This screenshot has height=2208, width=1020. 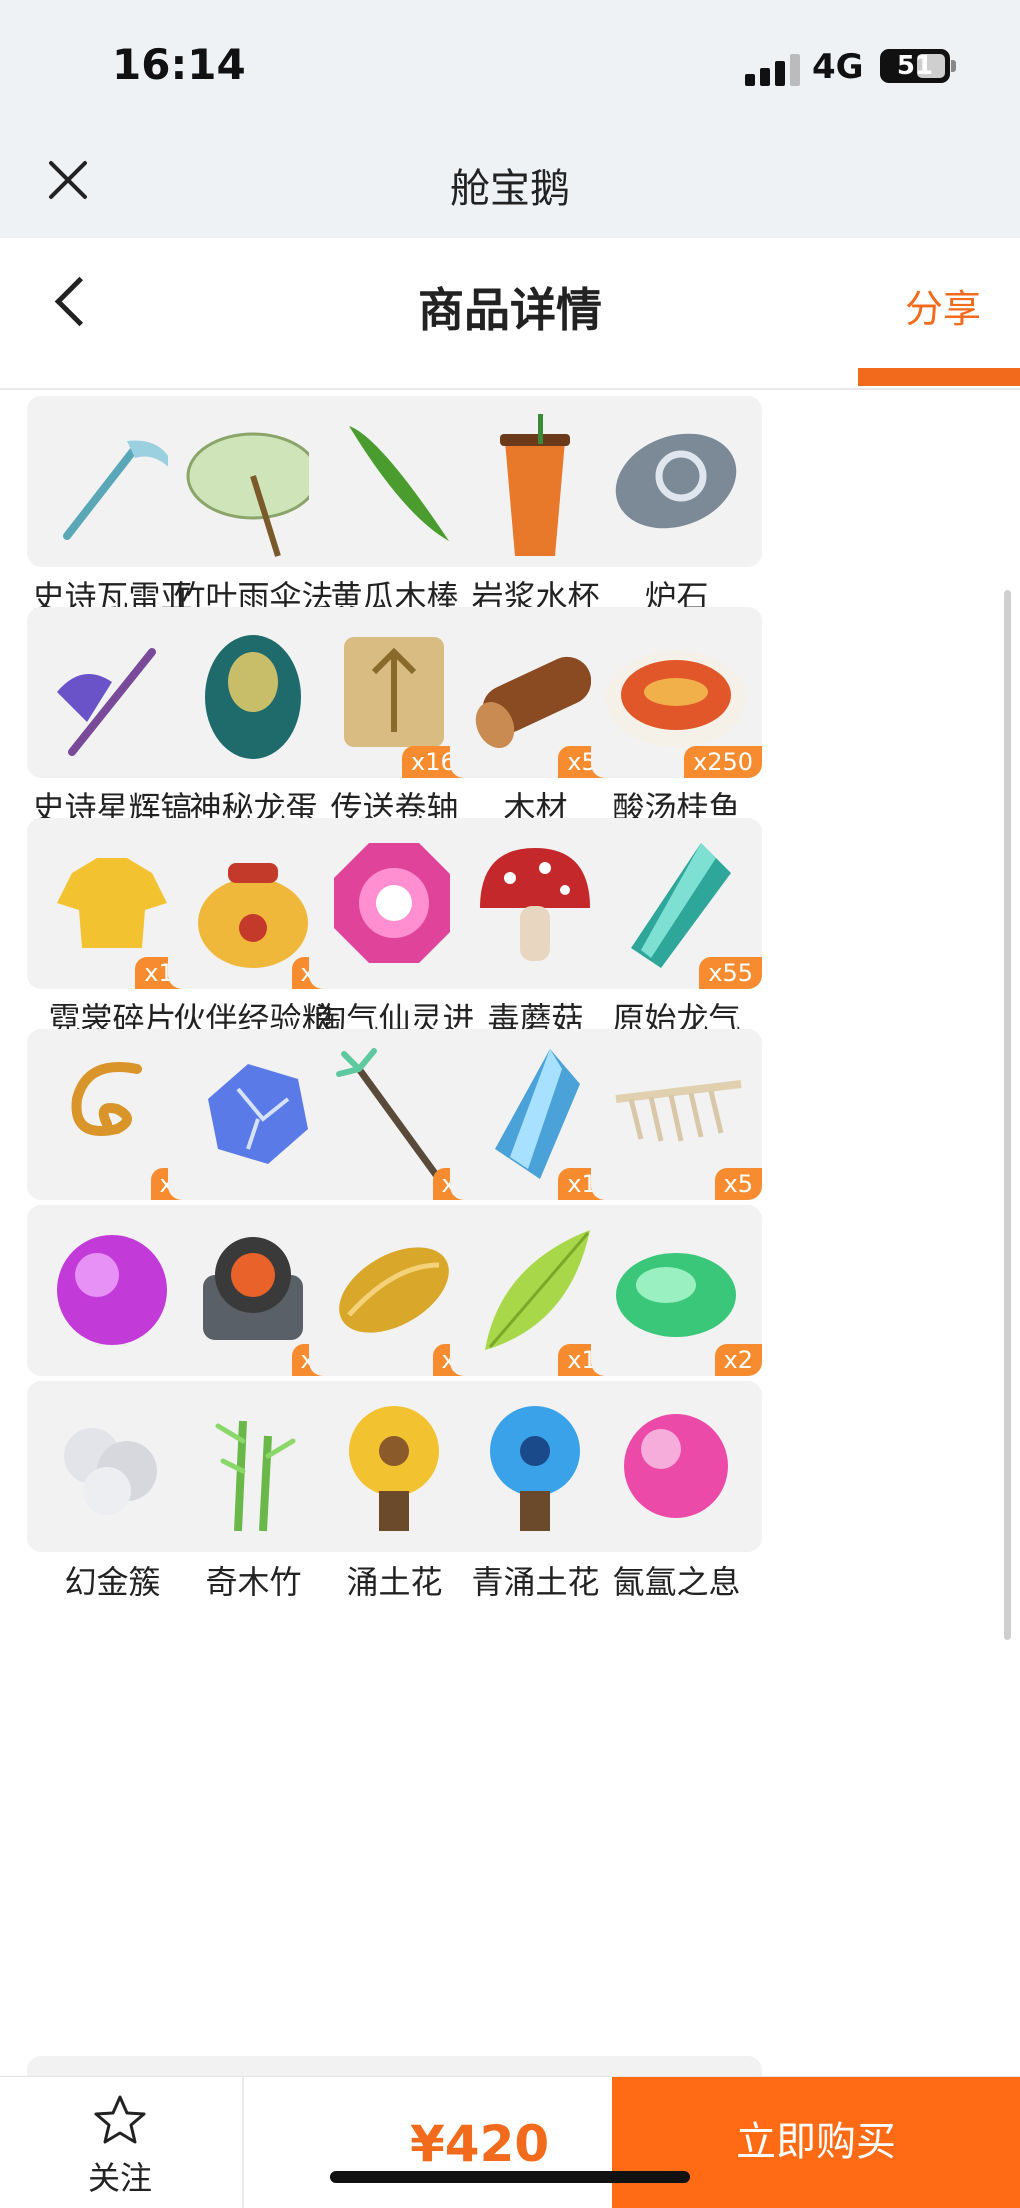 What do you see at coordinates (816, 2142) in the screenshot?
I see `buy-now-button: 立即购买` at bounding box center [816, 2142].